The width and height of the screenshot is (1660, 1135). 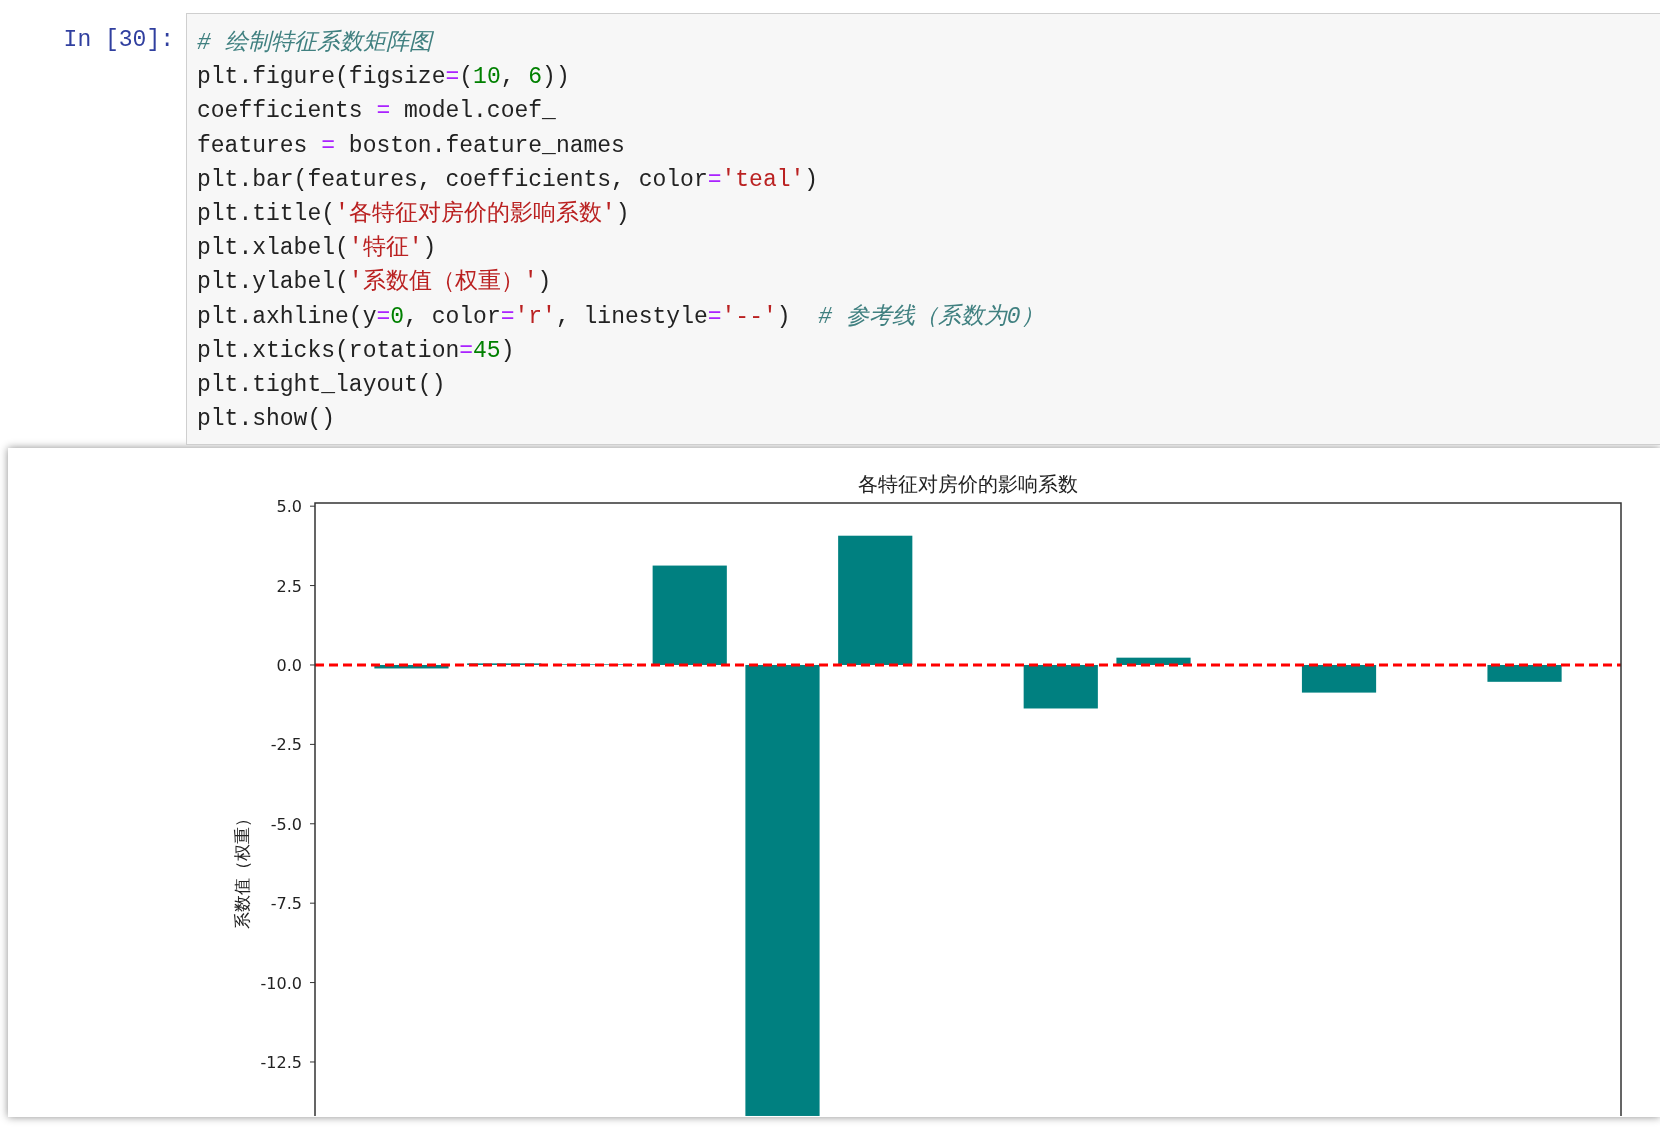 What do you see at coordinates (621, 317) in the screenshot?
I see `code-line: plt.axhline(y=0, color='r', linestyle='--') # 参考线（系数为0）` at bounding box center [621, 317].